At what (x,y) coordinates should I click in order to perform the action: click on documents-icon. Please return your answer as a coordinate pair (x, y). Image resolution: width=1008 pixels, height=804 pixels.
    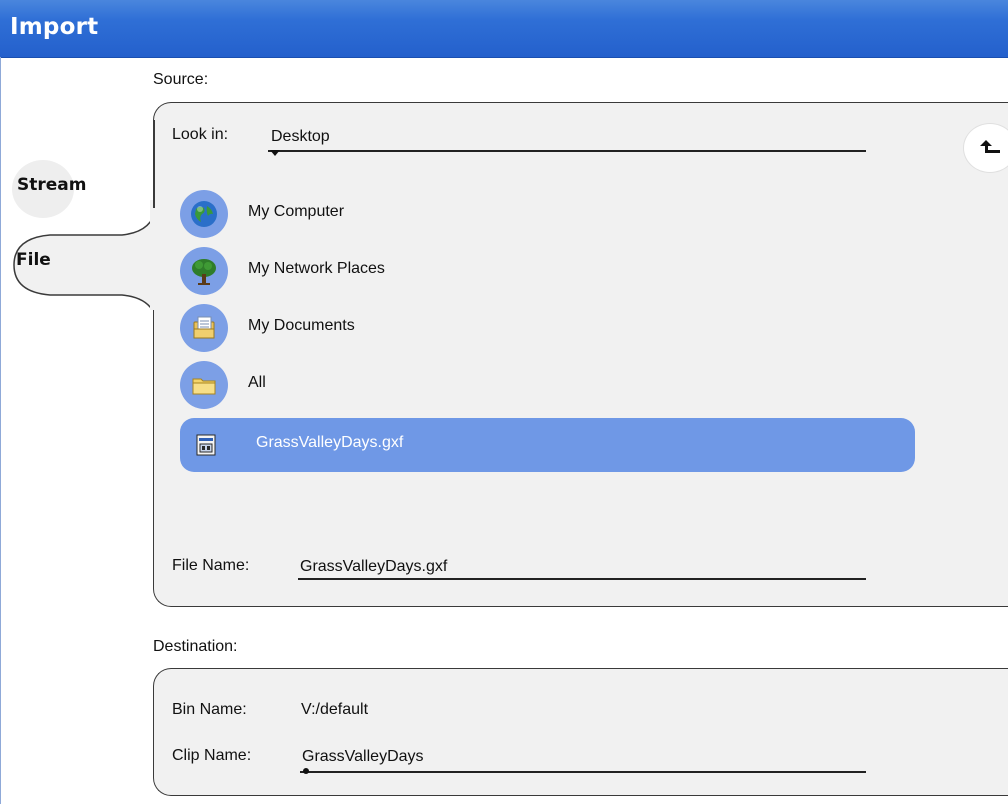
    Looking at the image, I should click on (204, 328).